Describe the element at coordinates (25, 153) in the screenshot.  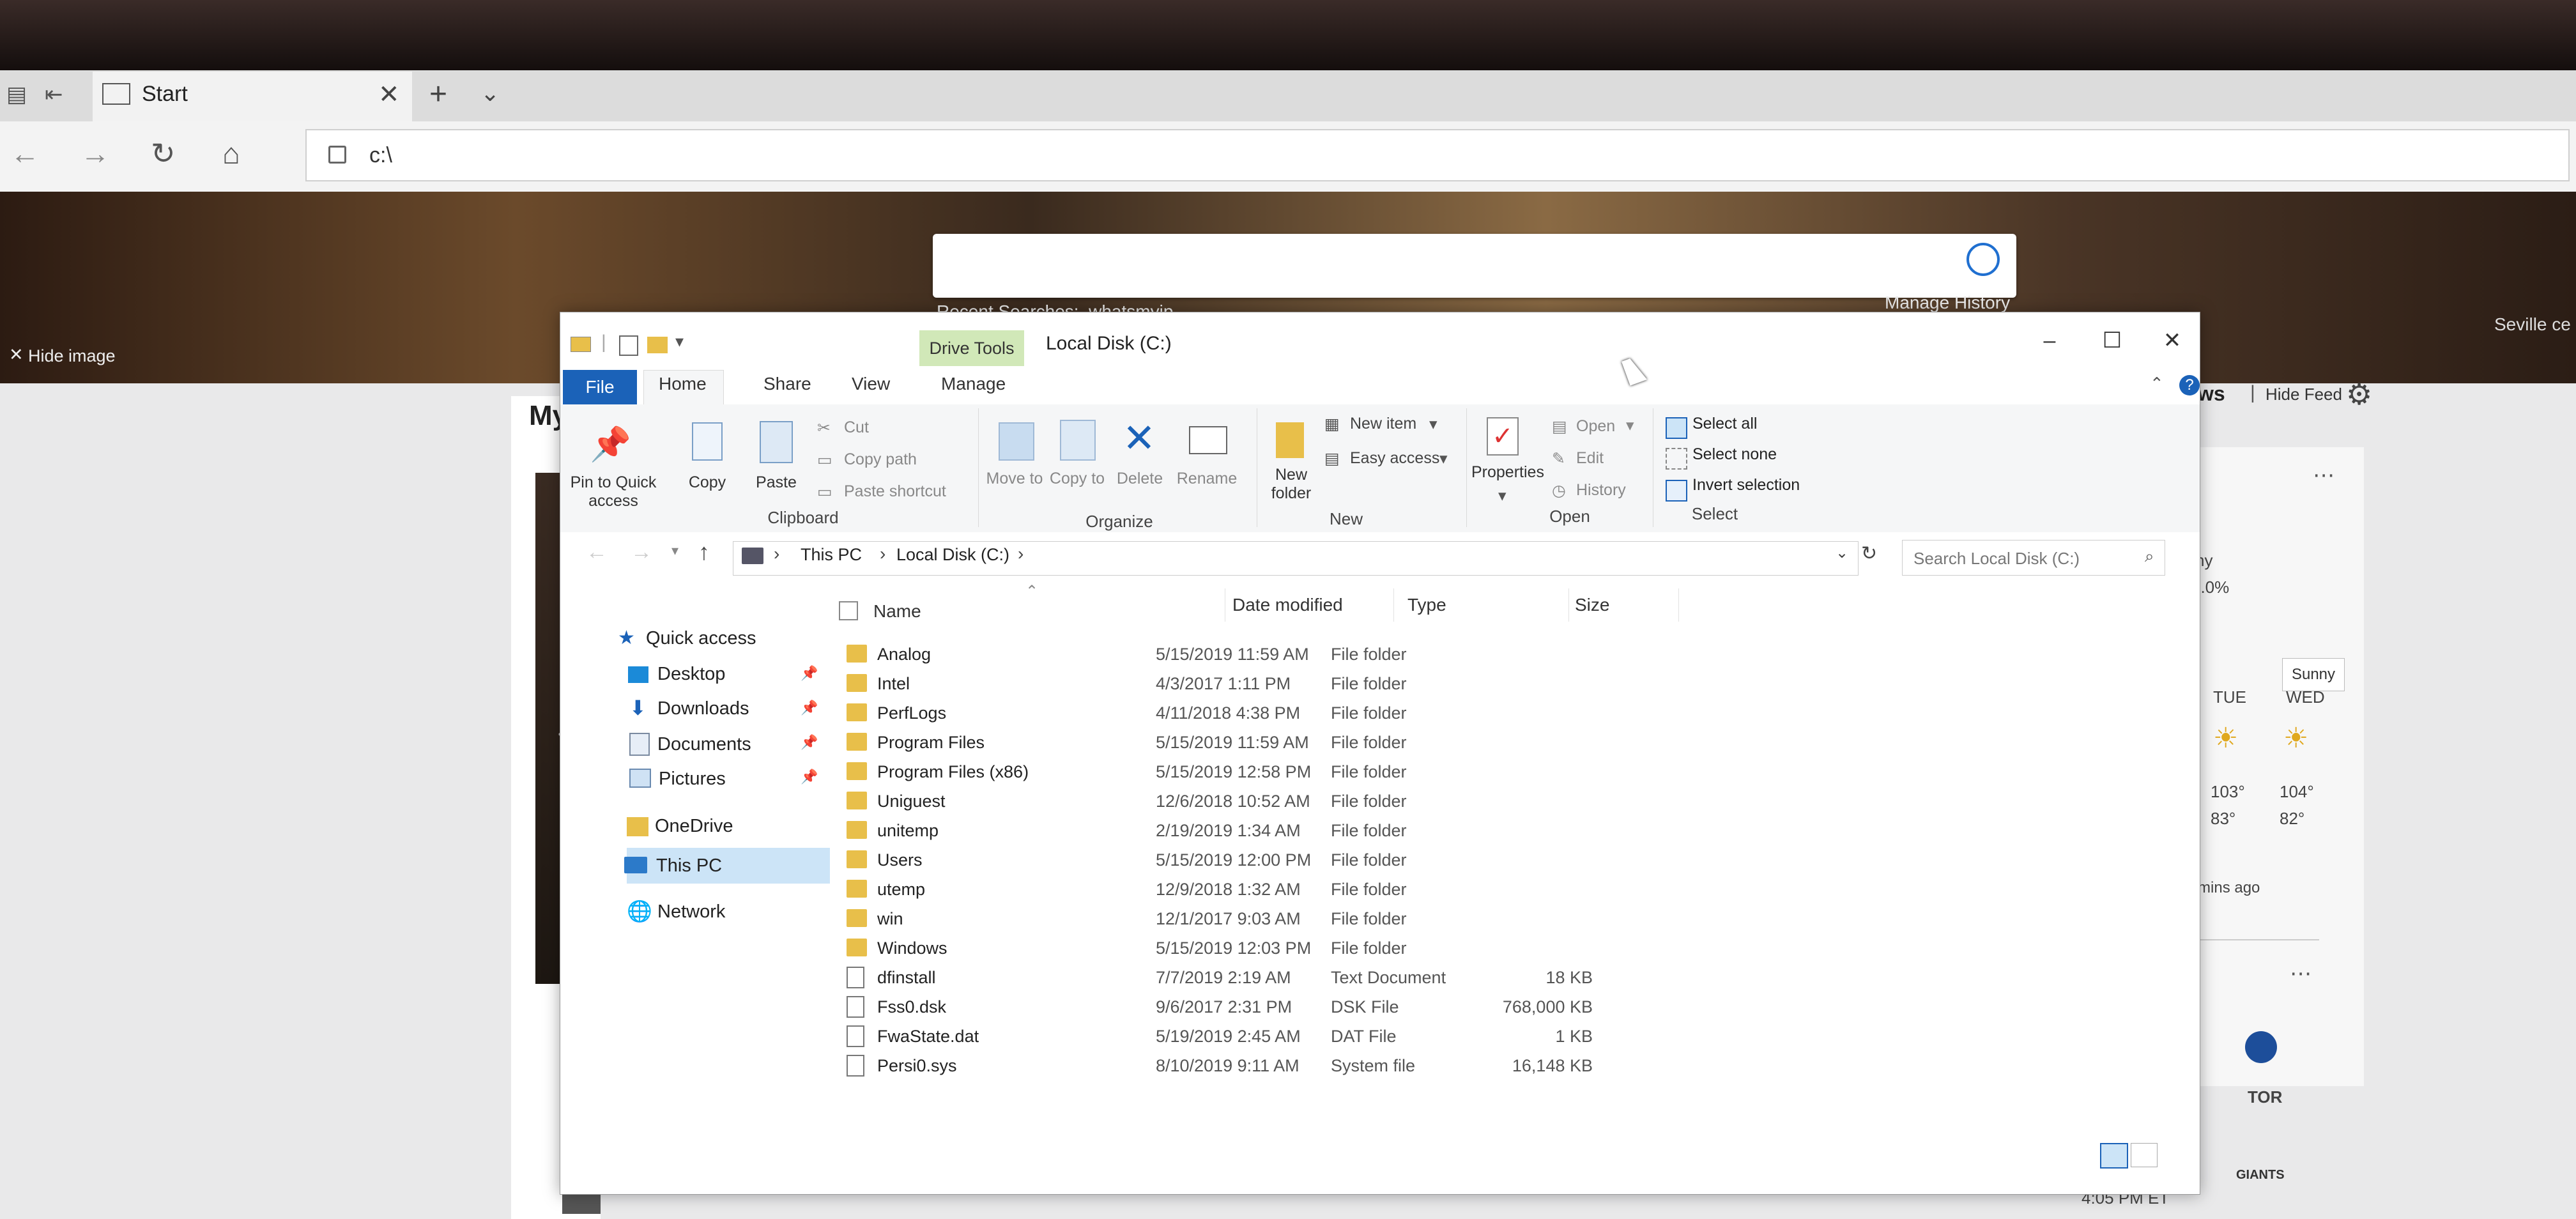
I see `back-arrow-icon: ←` at that location.